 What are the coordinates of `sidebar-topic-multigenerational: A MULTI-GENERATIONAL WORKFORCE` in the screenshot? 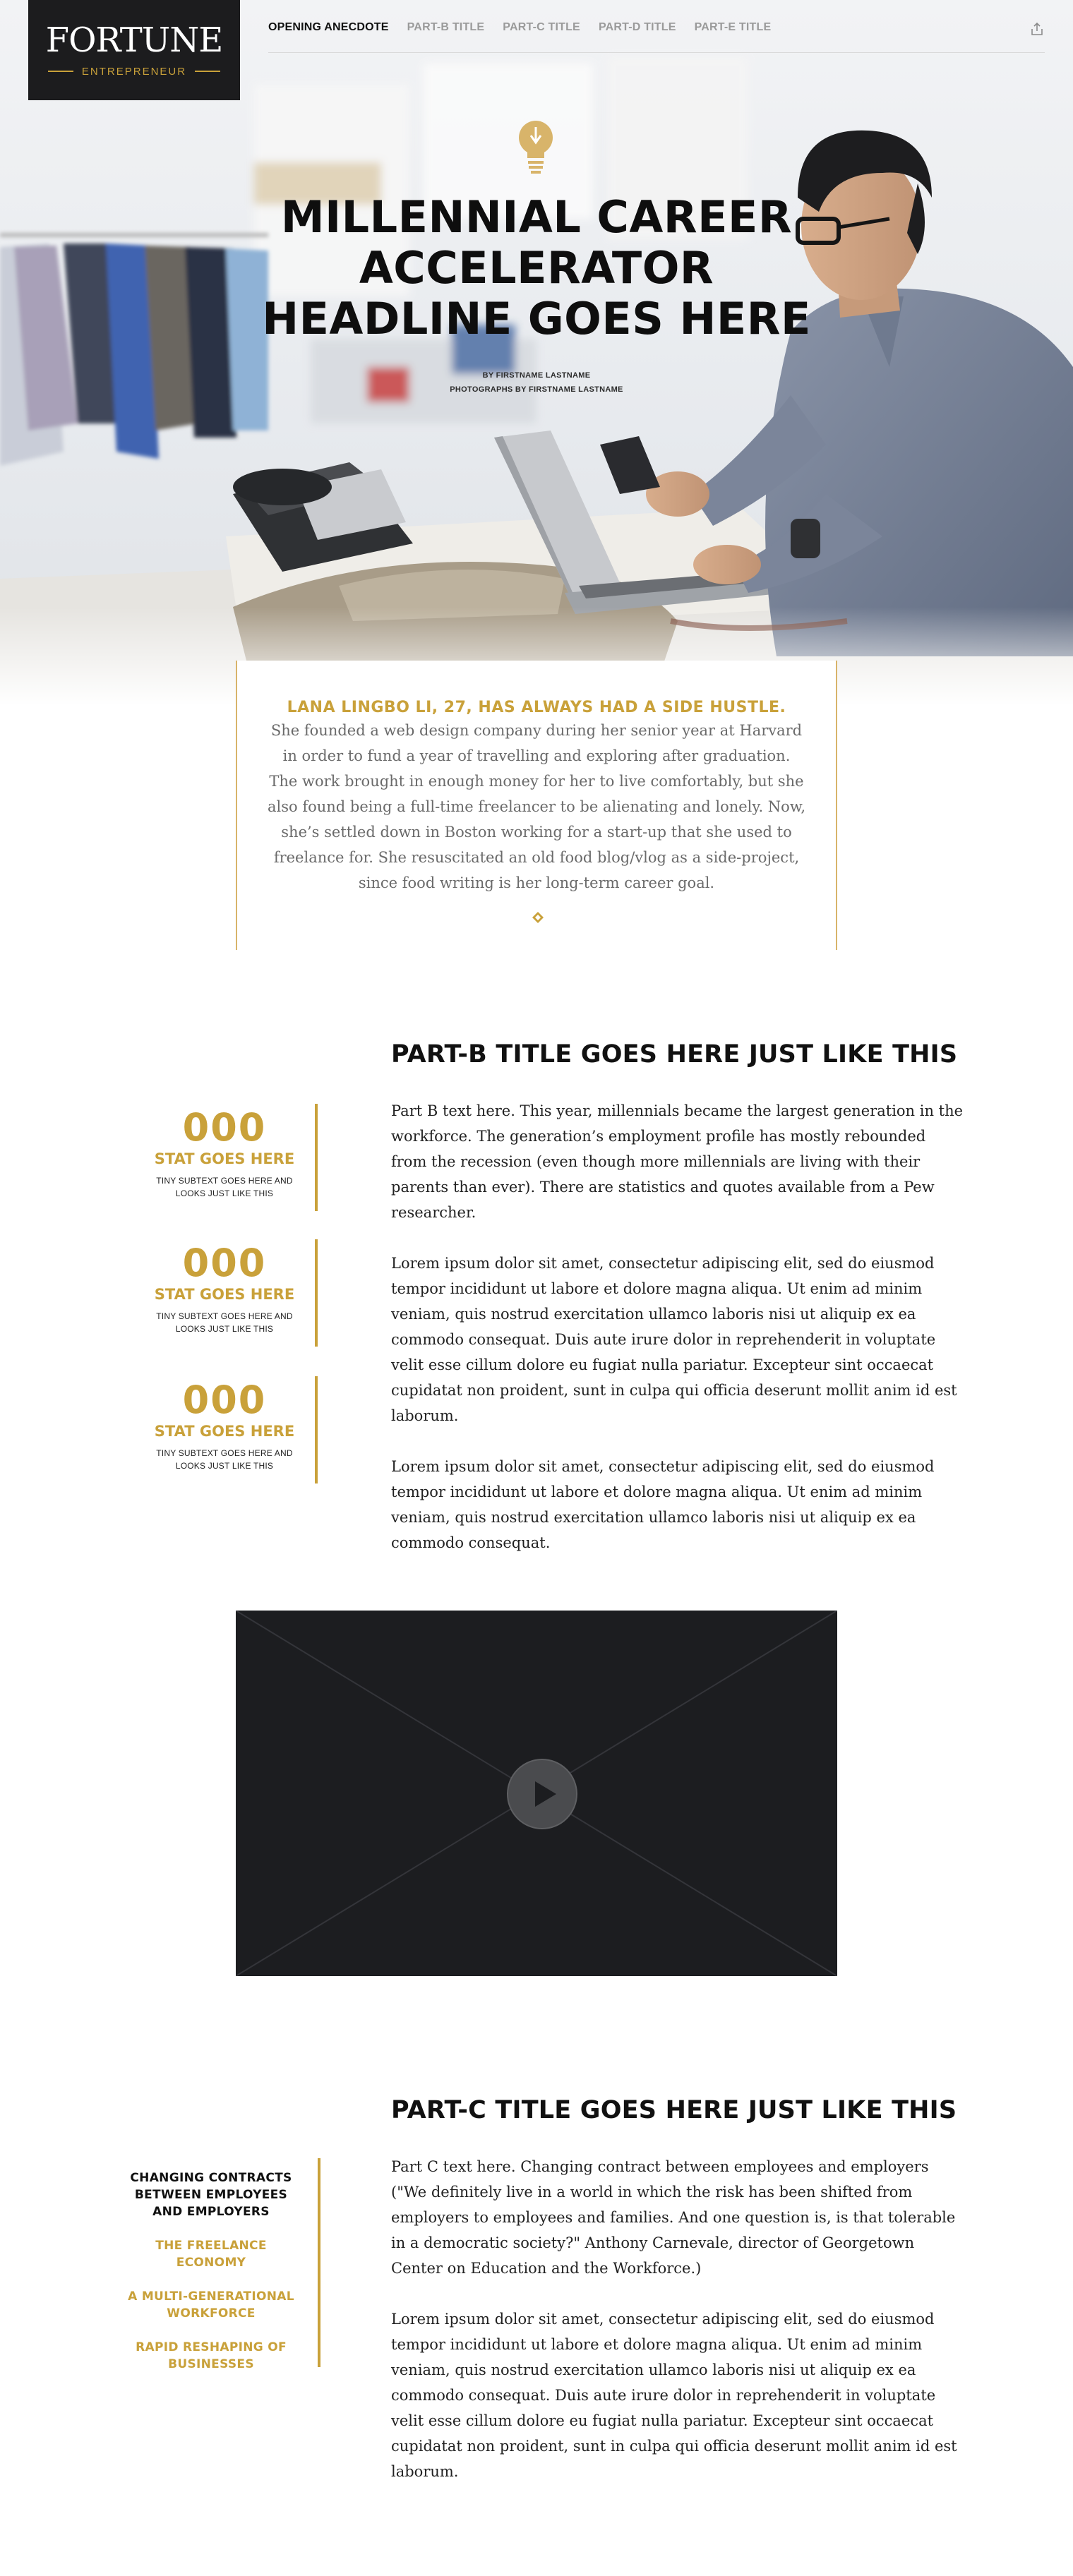 It's located at (211, 2305).